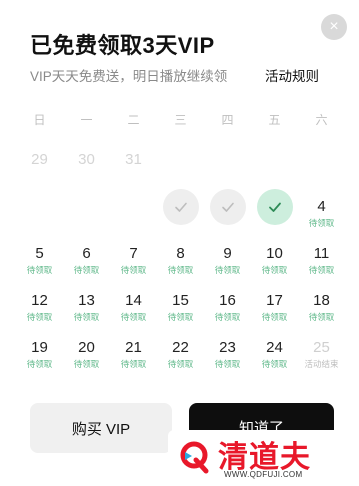 Image resolution: width=359 pixels, height=486 pixels. I want to click on calendar-day-cell: 25 活动结束, so click(321, 359).